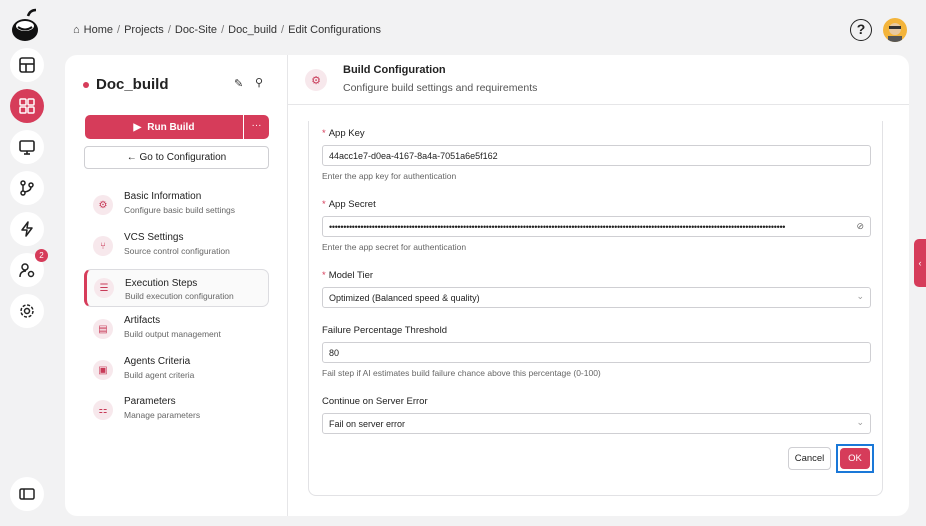 This screenshot has width=926, height=526. What do you see at coordinates (171, 127) in the screenshot?
I see `run-build-label: Run Build` at bounding box center [171, 127].